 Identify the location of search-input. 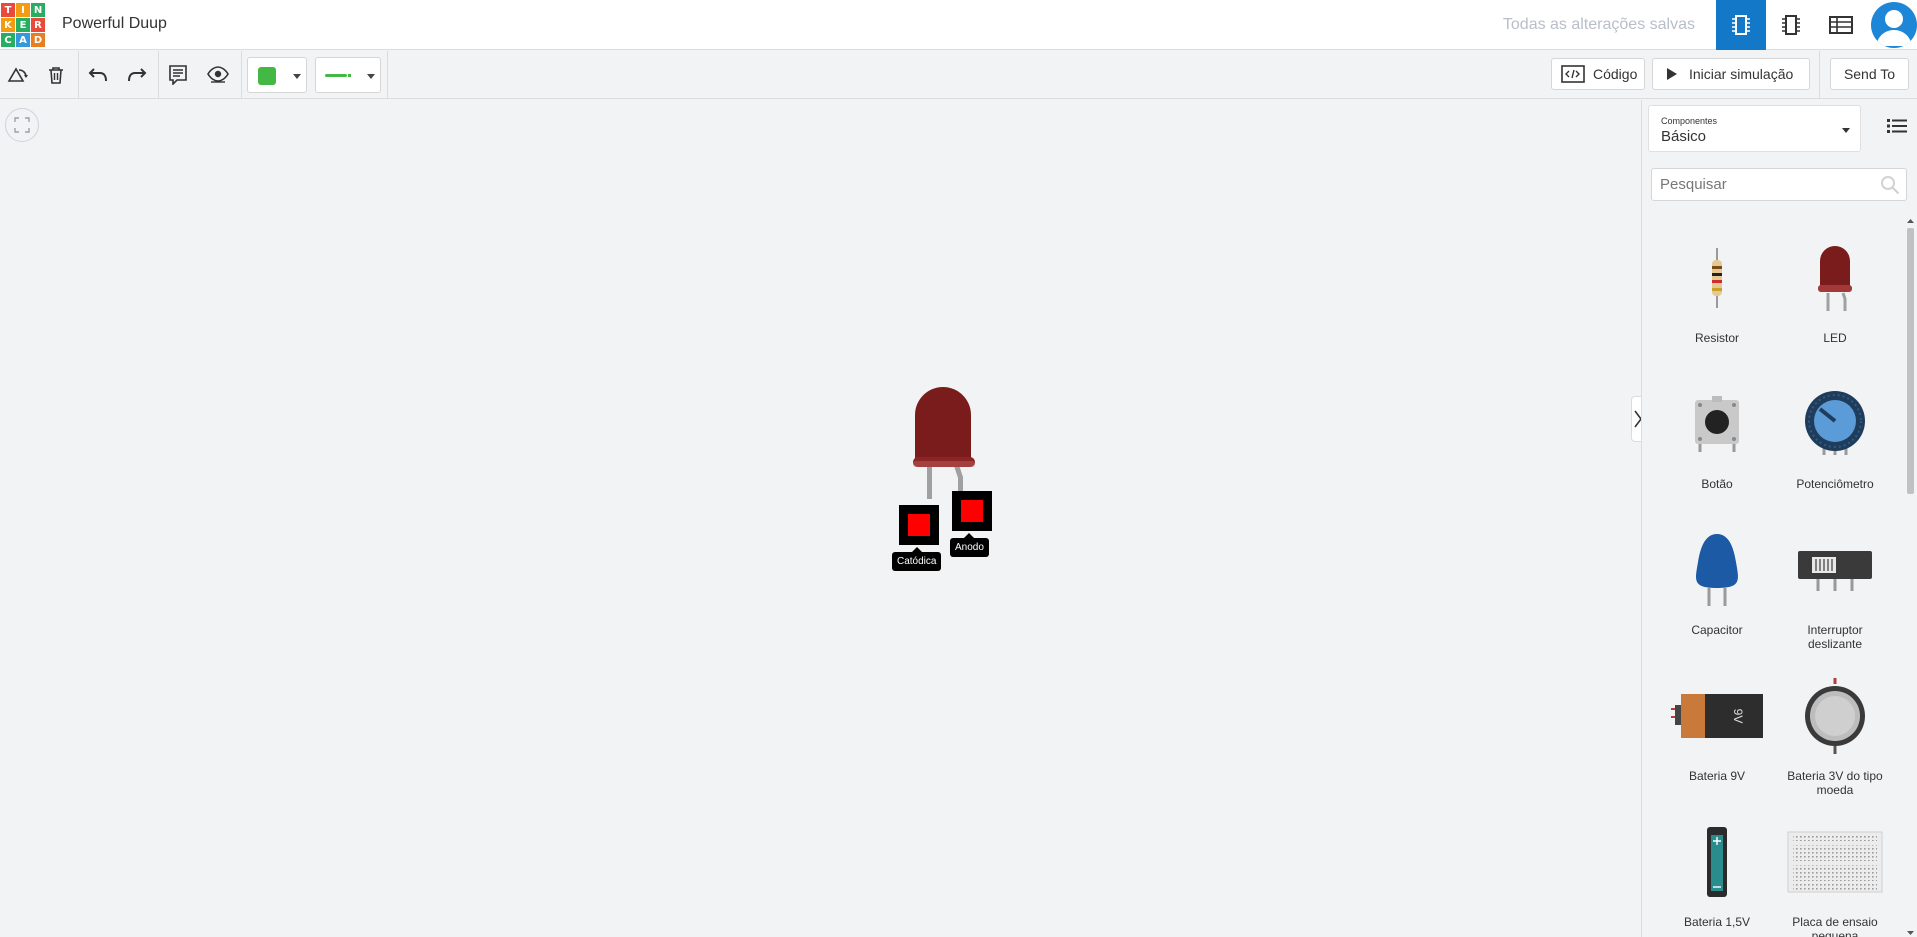
(1762, 184).